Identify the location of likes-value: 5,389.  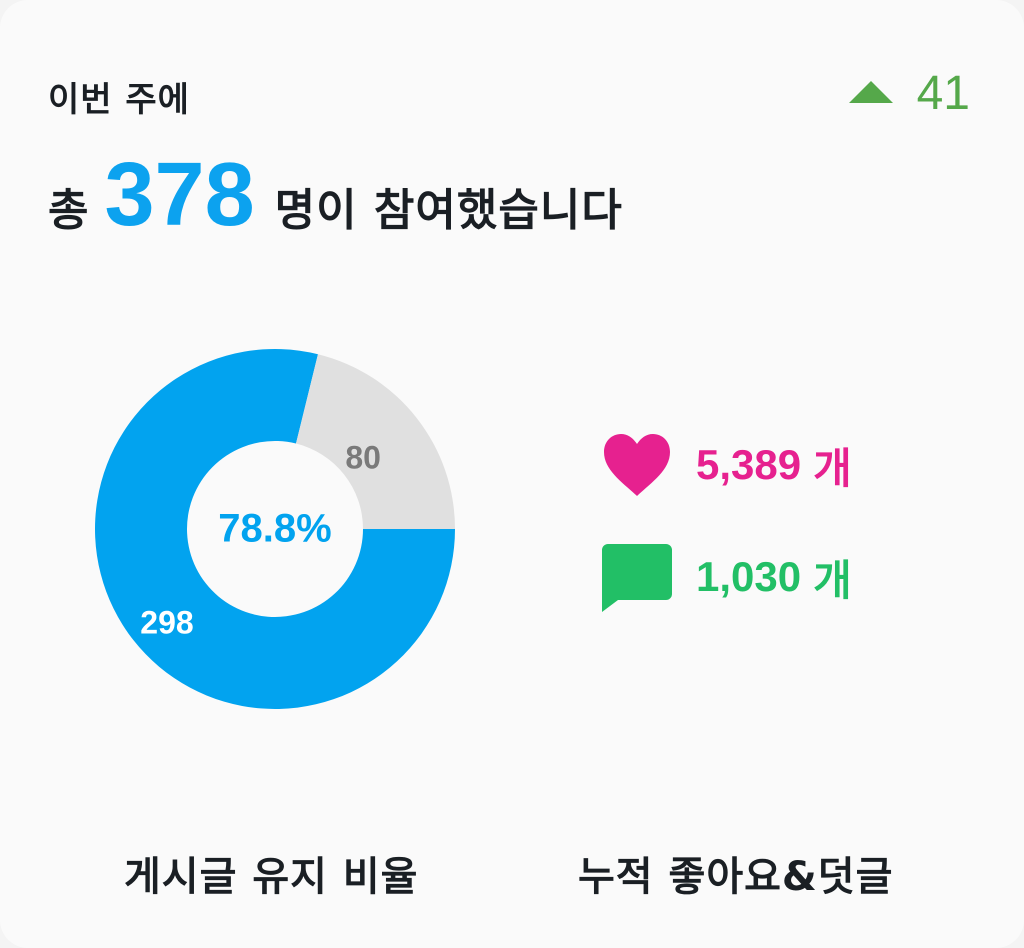
(749, 464).